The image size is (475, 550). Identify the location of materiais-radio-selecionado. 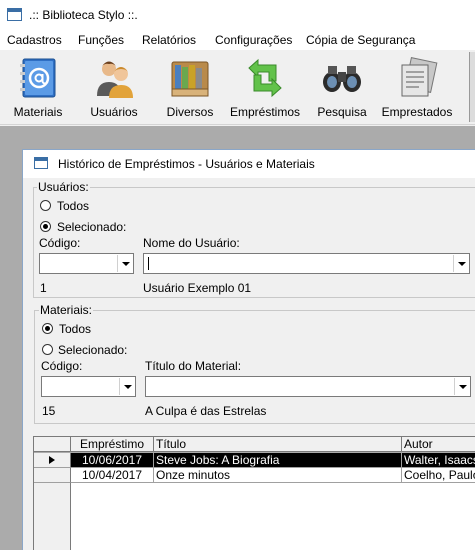
(47, 349).